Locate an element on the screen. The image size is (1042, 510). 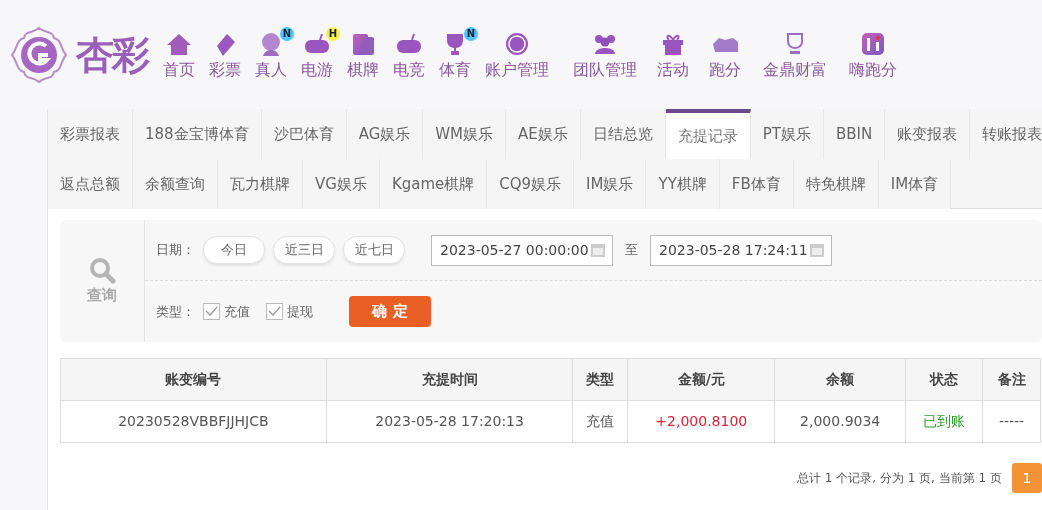
report-tab: 特免棋牌 is located at coordinates (836, 184).